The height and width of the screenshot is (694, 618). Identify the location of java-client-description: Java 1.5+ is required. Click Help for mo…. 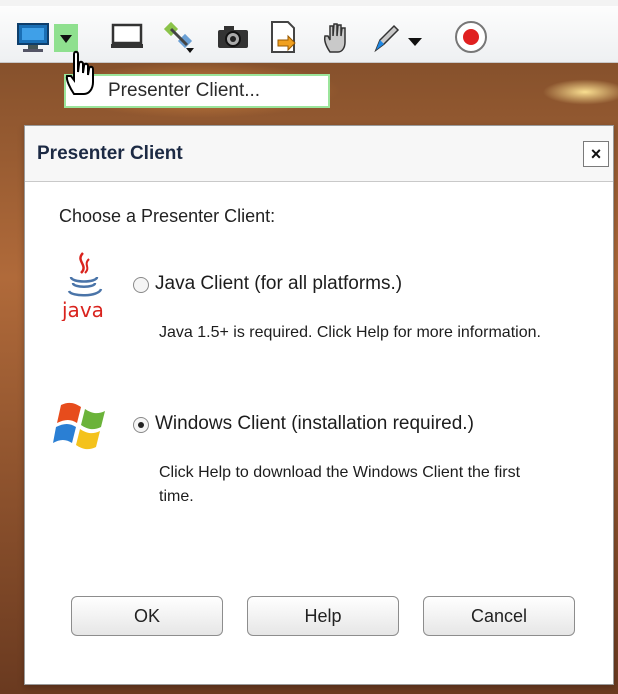
(350, 332).